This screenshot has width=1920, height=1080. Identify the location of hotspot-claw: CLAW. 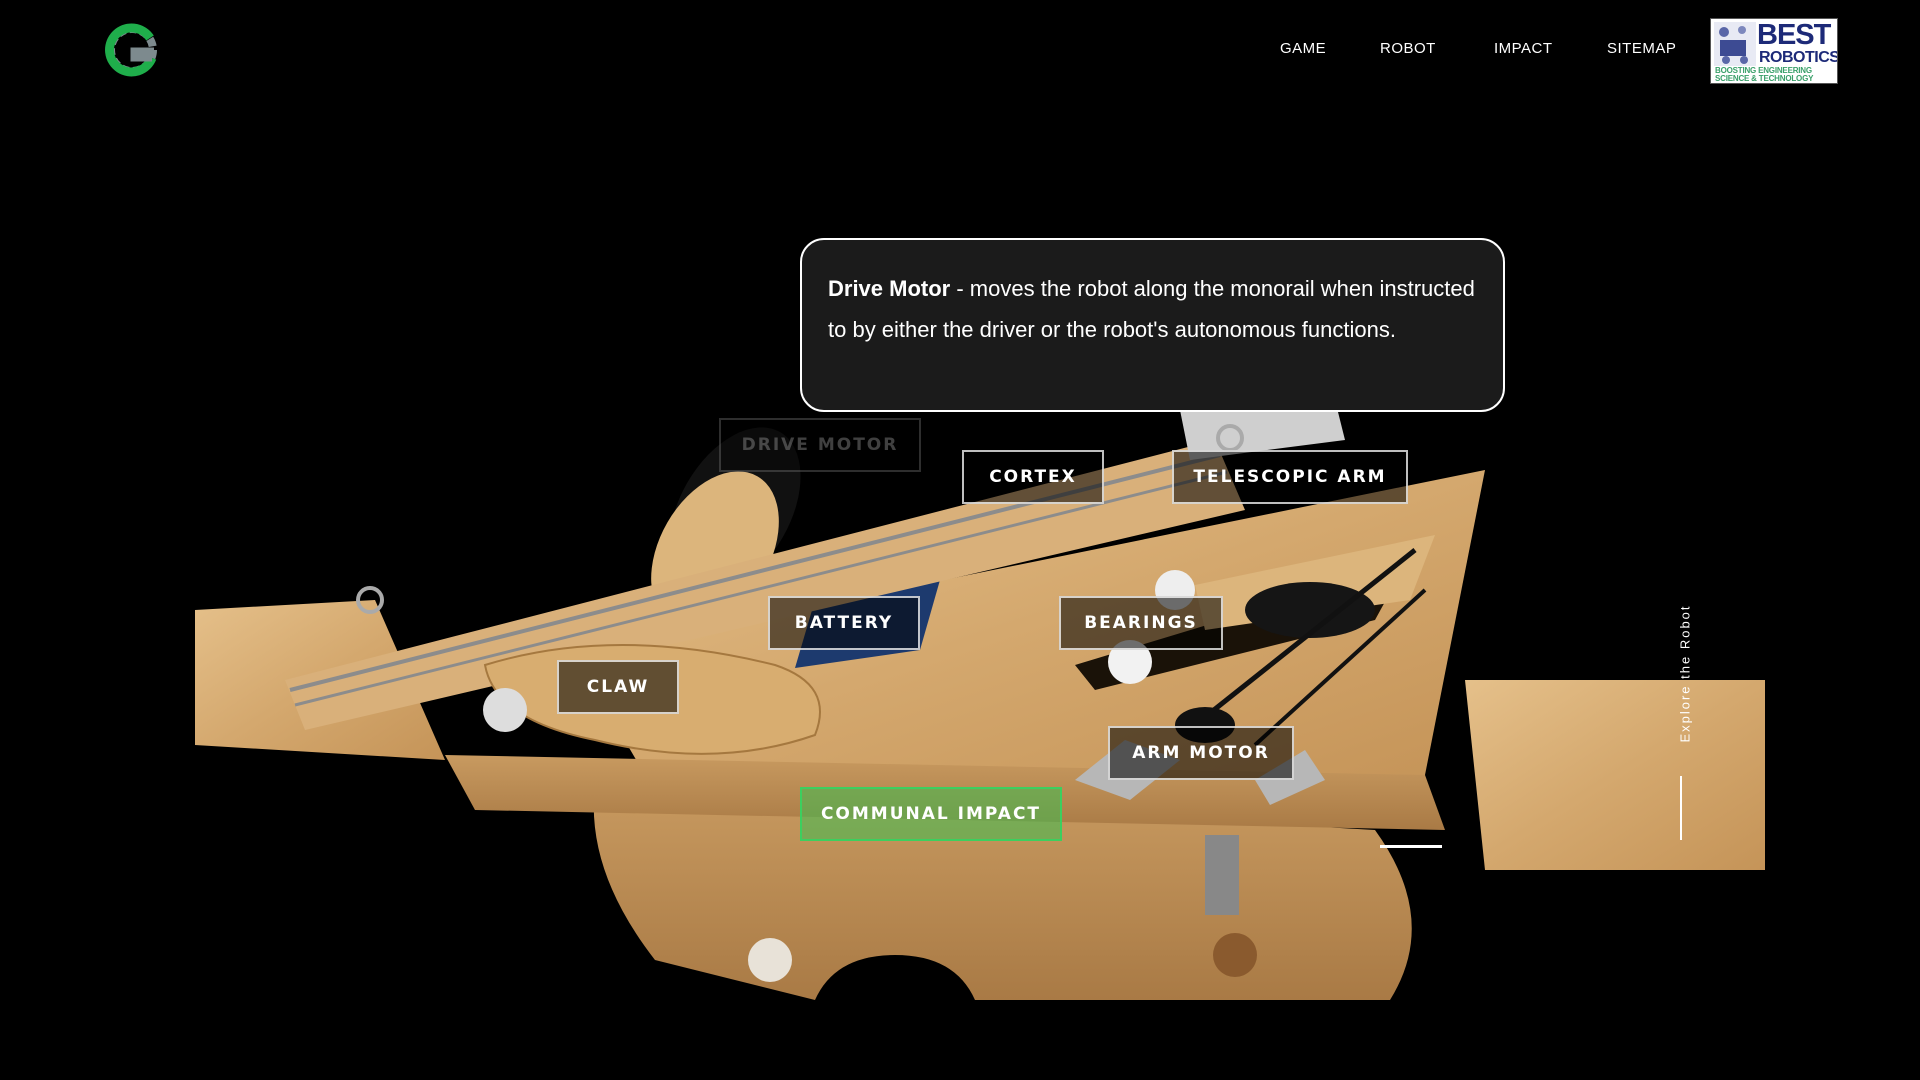
(618, 687).